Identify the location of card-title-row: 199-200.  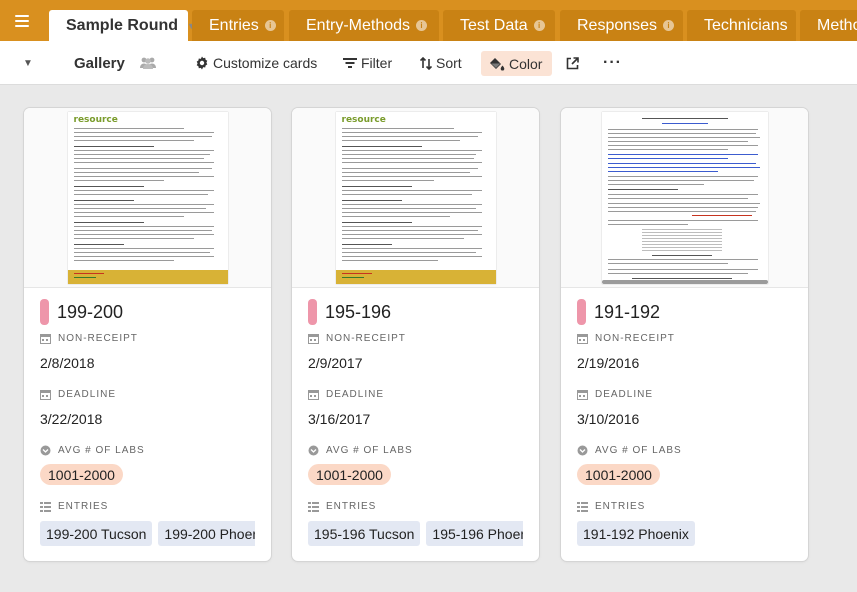
(81, 312).